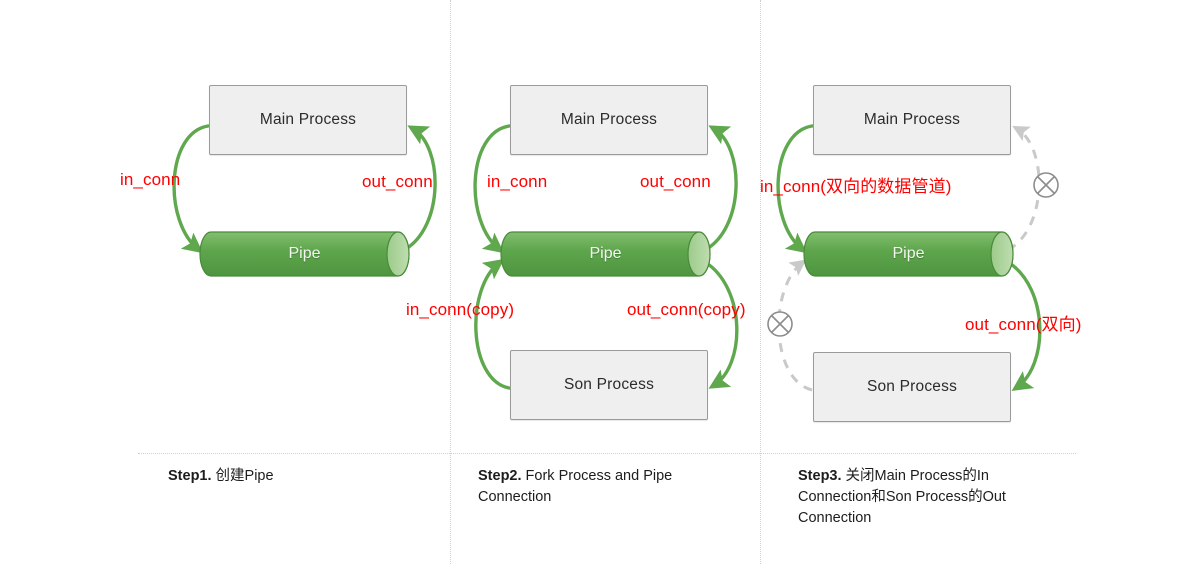  What do you see at coordinates (609, 487) in the screenshot?
I see `panel2-caption: Step2. Fork Process and Pipe Connection` at bounding box center [609, 487].